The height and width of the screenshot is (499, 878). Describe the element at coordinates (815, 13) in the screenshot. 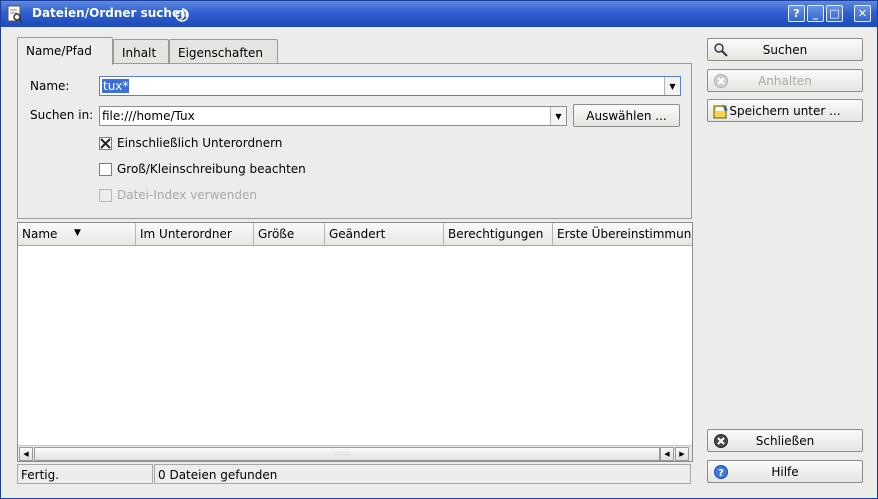

I see `minimize-button: _` at that location.